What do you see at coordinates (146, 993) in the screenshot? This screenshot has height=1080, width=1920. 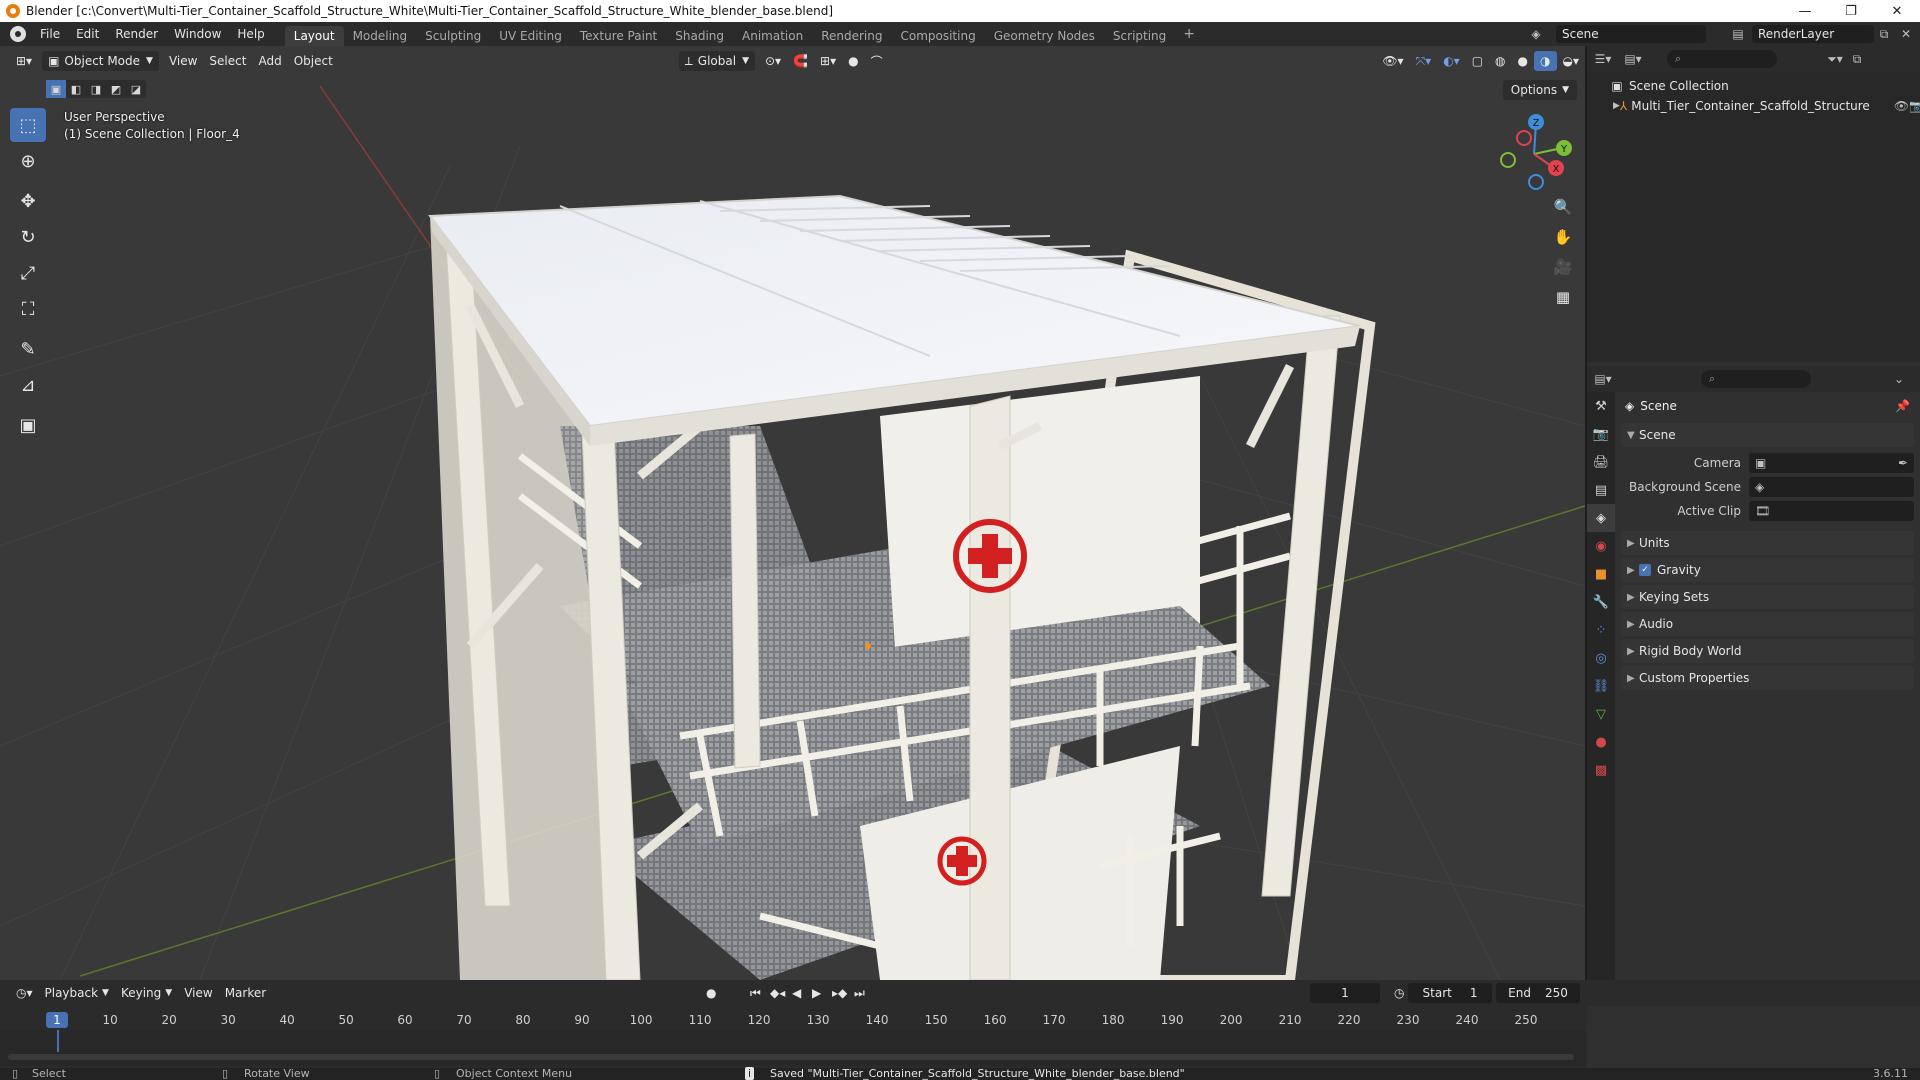 I see `menu-keying: Keying ▼` at bounding box center [146, 993].